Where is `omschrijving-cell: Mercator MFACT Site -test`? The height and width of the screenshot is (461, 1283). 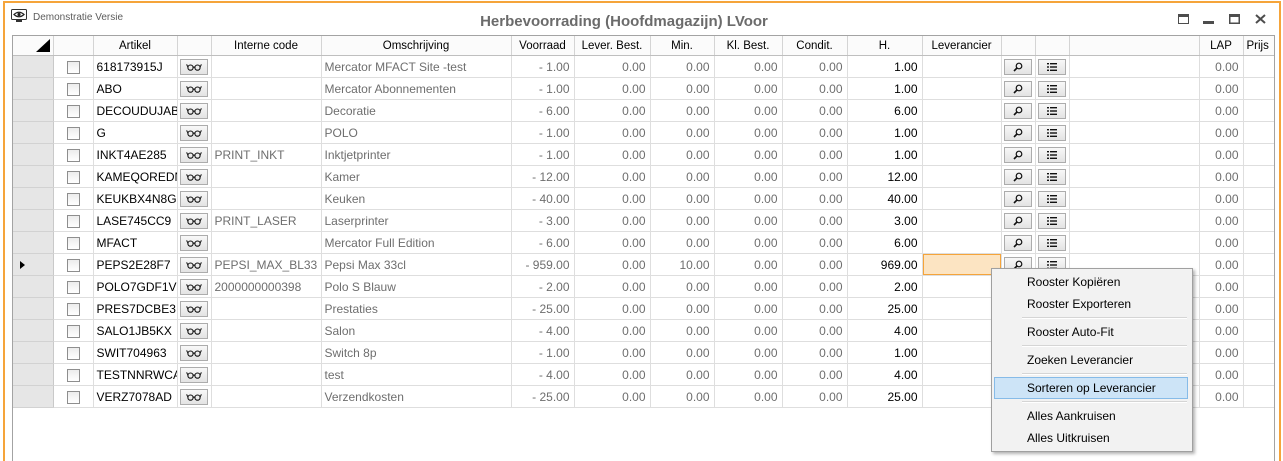 omschrijving-cell: Mercator MFACT Site -test is located at coordinates (416, 66).